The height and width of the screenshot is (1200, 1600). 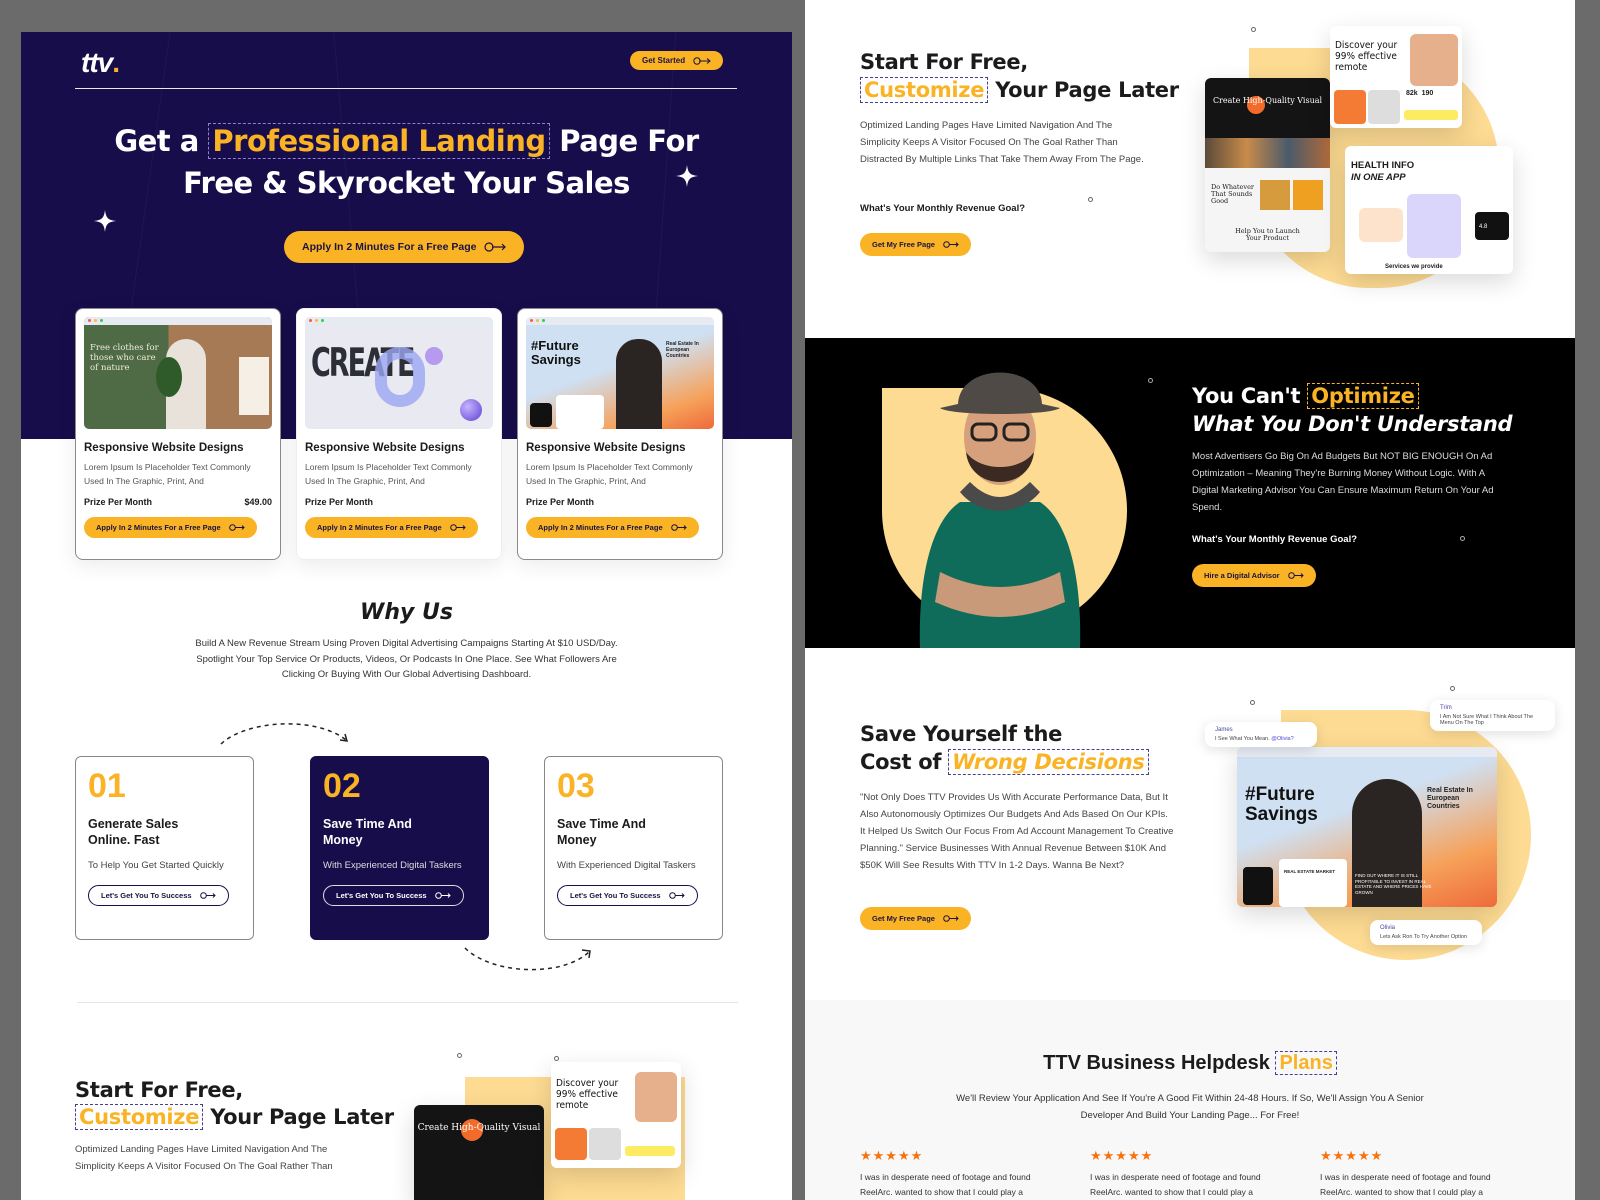 What do you see at coordinates (1414, 267) in the screenshot?
I see `mock-footer: Services we provide` at bounding box center [1414, 267].